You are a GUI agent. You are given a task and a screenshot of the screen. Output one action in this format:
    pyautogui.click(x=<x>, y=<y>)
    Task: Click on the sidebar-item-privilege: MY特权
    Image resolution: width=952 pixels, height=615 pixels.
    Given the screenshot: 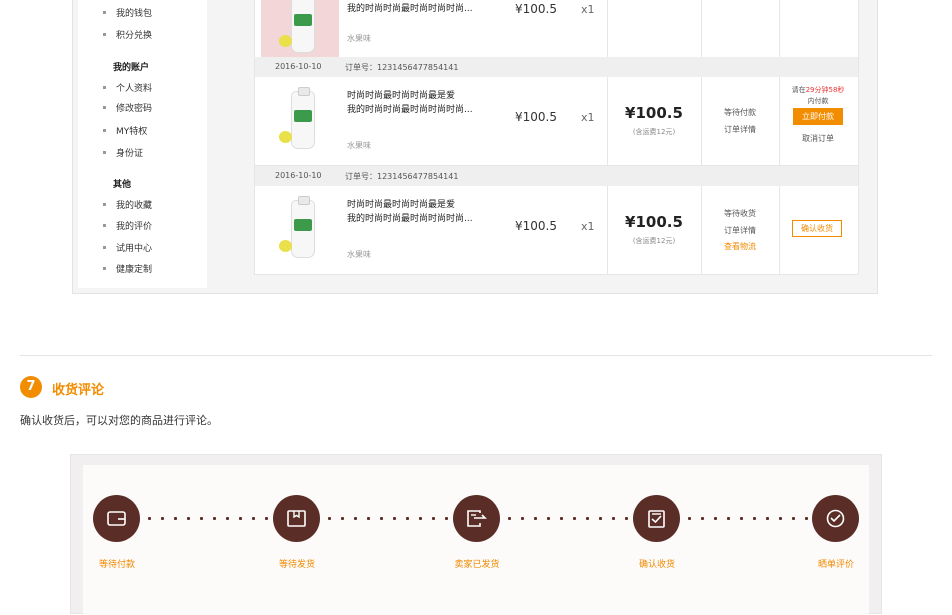 What is the action you would take?
    pyautogui.click(x=124, y=130)
    